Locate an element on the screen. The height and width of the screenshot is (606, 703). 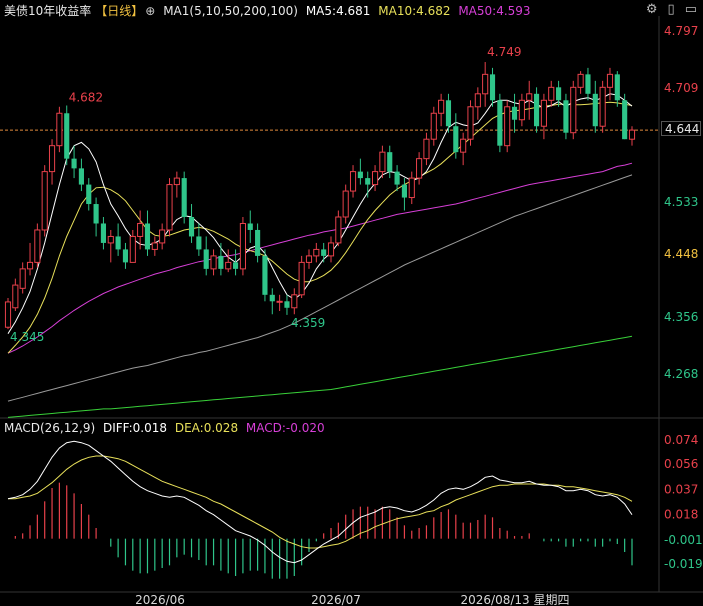
macd-dea-value: DEA:0.028 is located at coordinates (206, 428).